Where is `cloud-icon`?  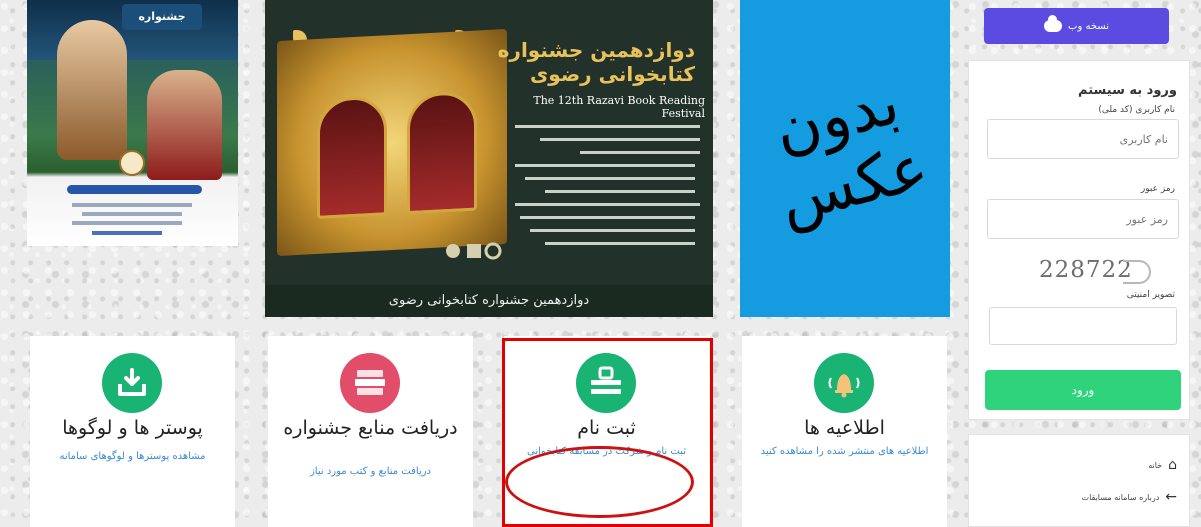
cloud-icon is located at coordinates (1053, 23).